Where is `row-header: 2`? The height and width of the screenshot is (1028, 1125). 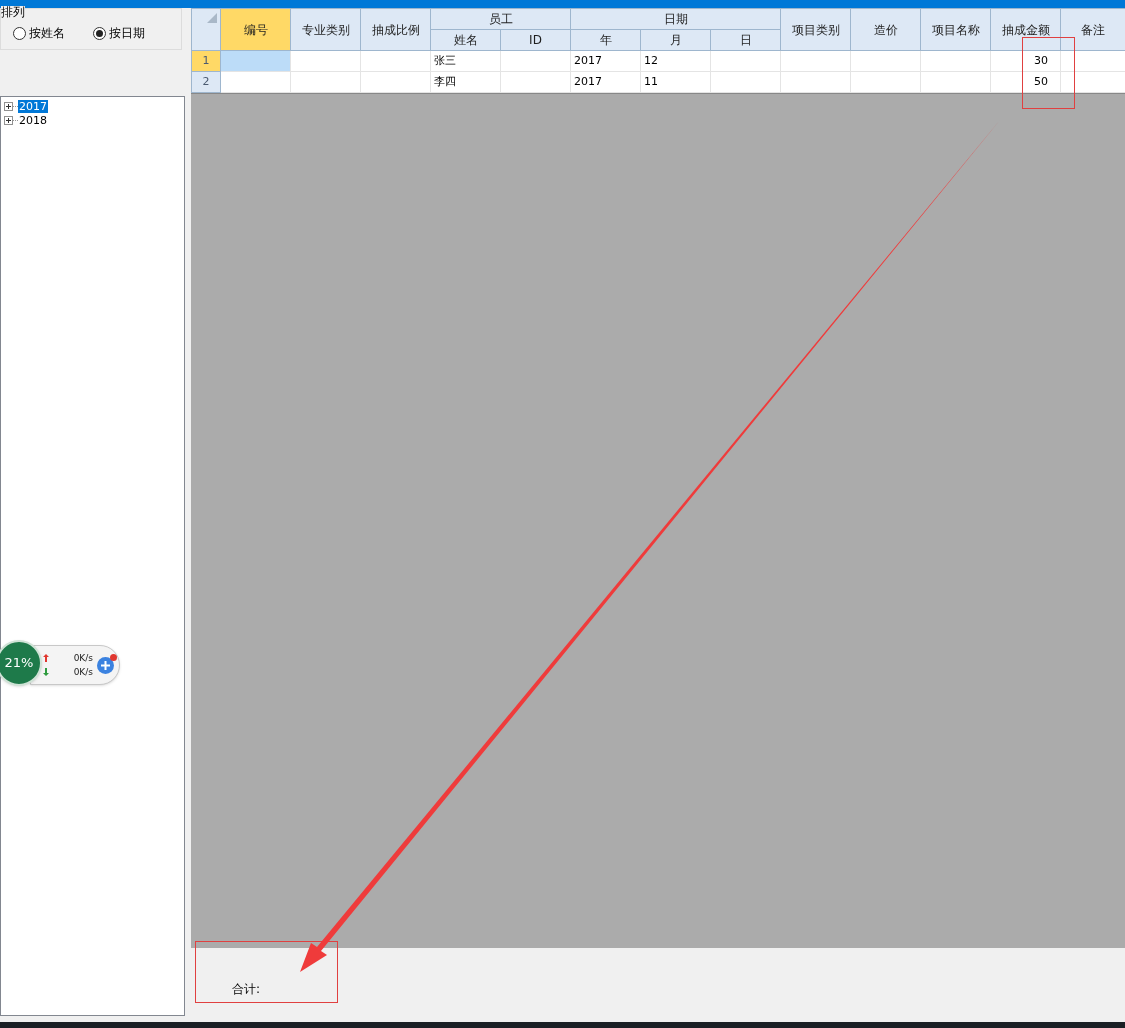 row-header: 2 is located at coordinates (206, 82).